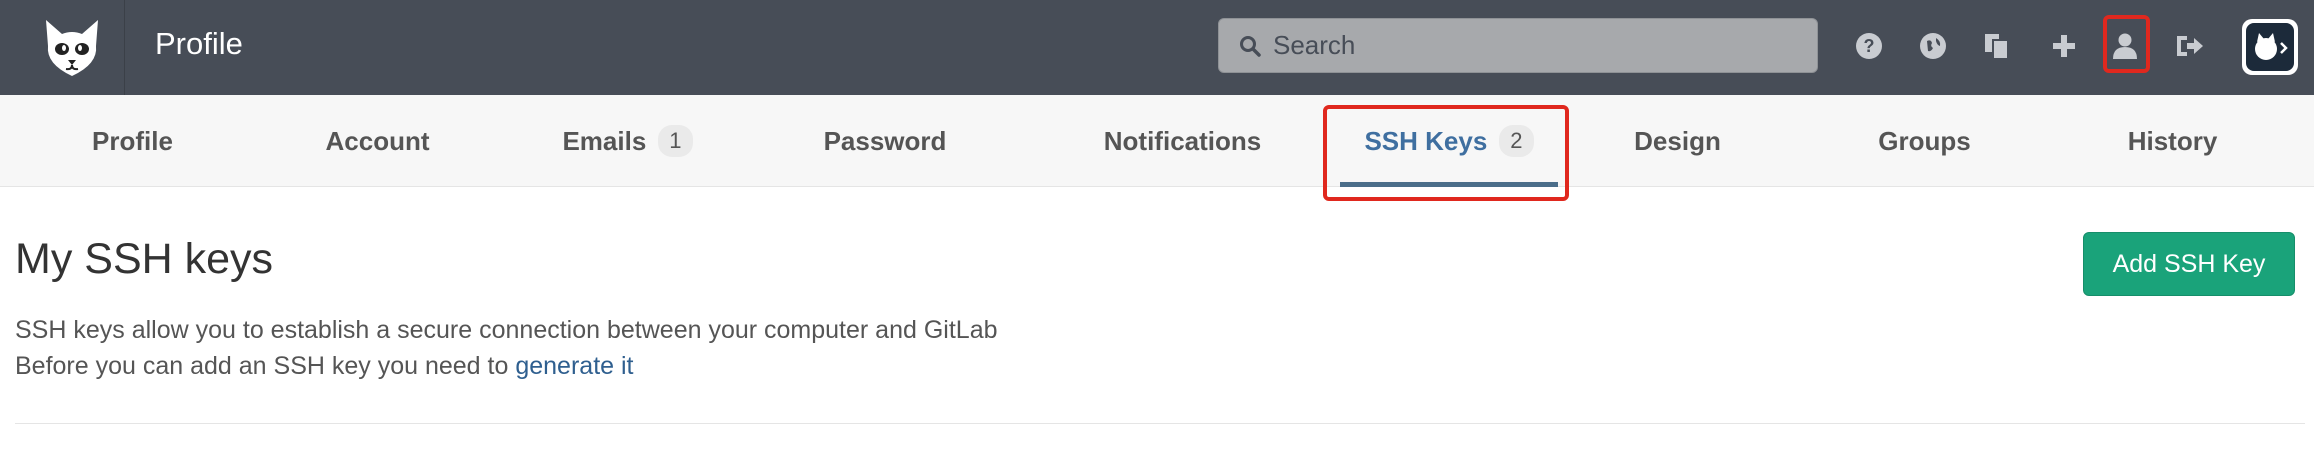  I want to click on tab-password: Password, so click(885, 141).